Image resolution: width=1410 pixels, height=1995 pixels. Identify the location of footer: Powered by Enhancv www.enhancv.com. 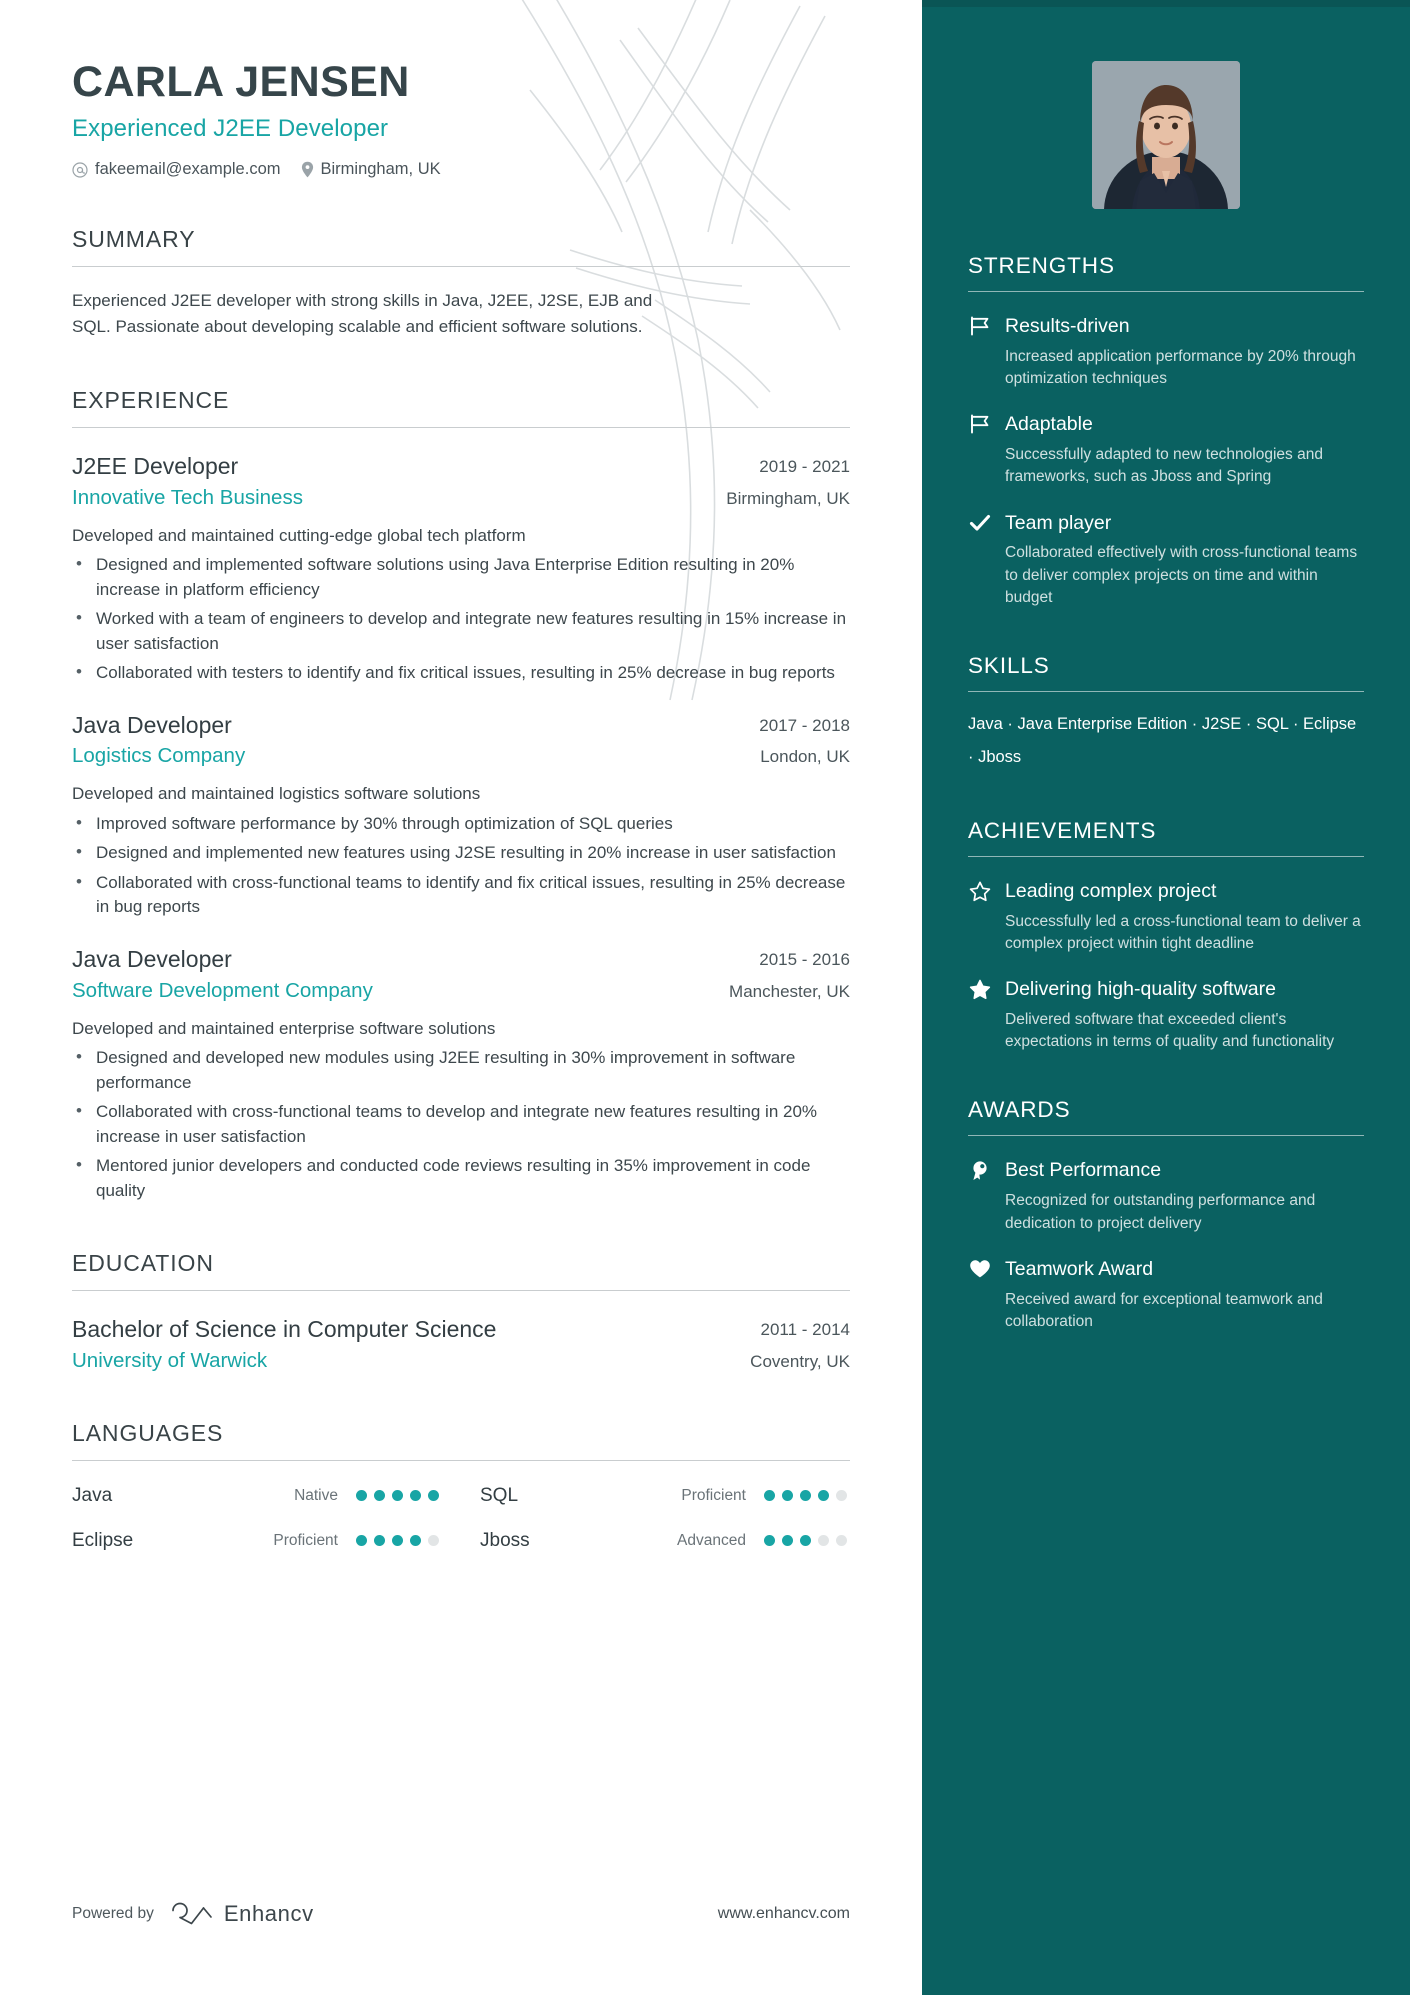
(461, 1914).